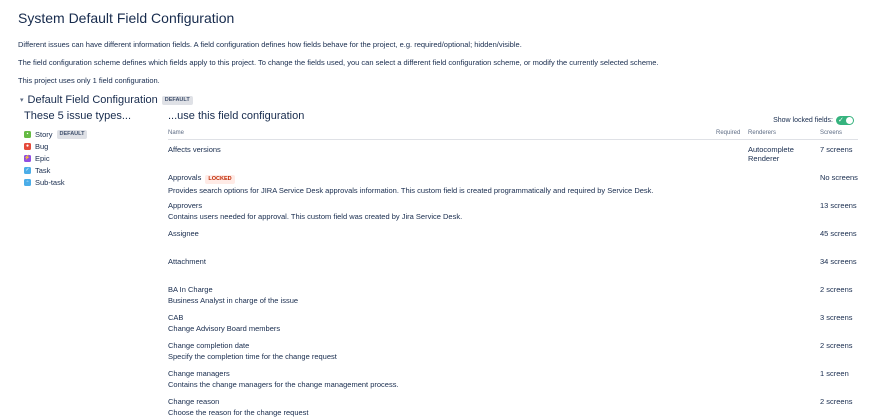 The width and height of the screenshot is (872, 420). Describe the element at coordinates (839, 154) in the screenshot. I see `field-screens-link: 7 screens` at that location.